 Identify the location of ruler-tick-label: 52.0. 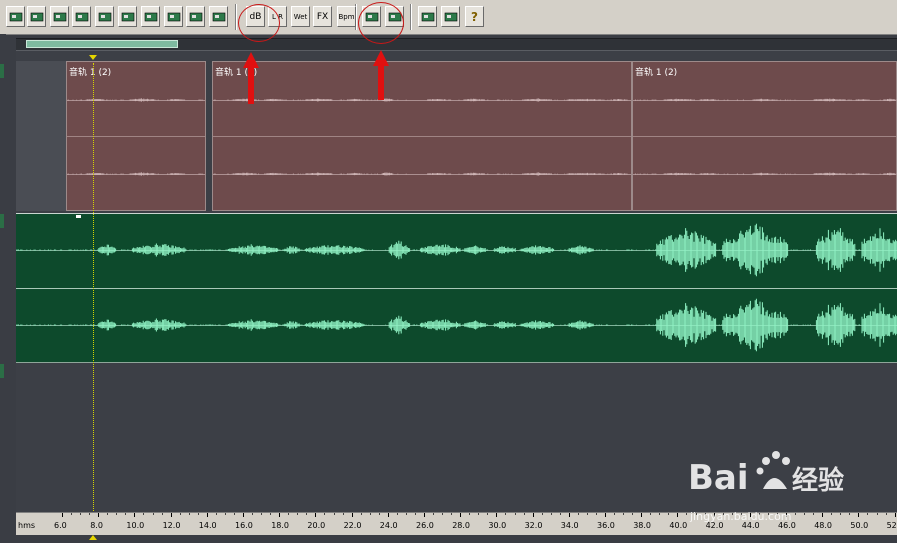
(891, 525).